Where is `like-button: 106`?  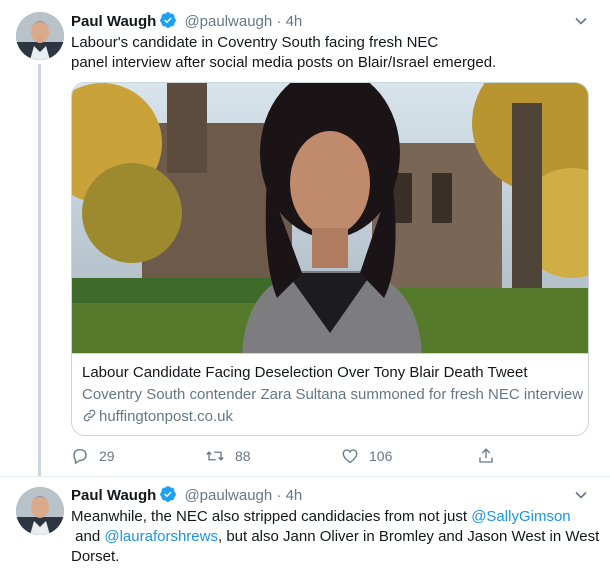
like-button: 106 is located at coordinates (366, 456).